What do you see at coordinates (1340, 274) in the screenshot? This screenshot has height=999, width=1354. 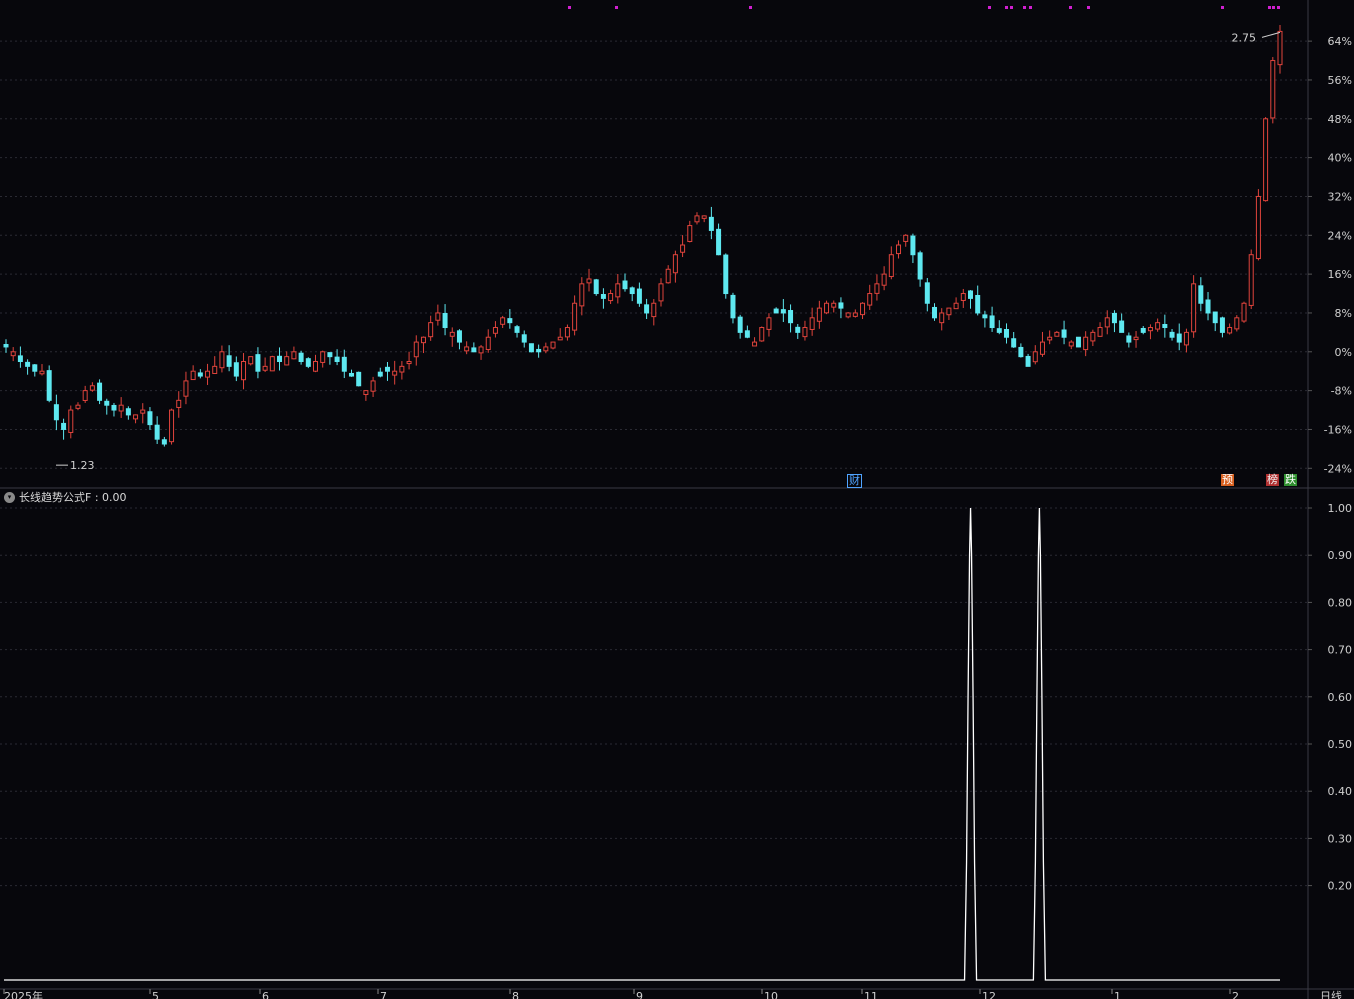 I see `price-tick-label: 16%` at bounding box center [1340, 274].